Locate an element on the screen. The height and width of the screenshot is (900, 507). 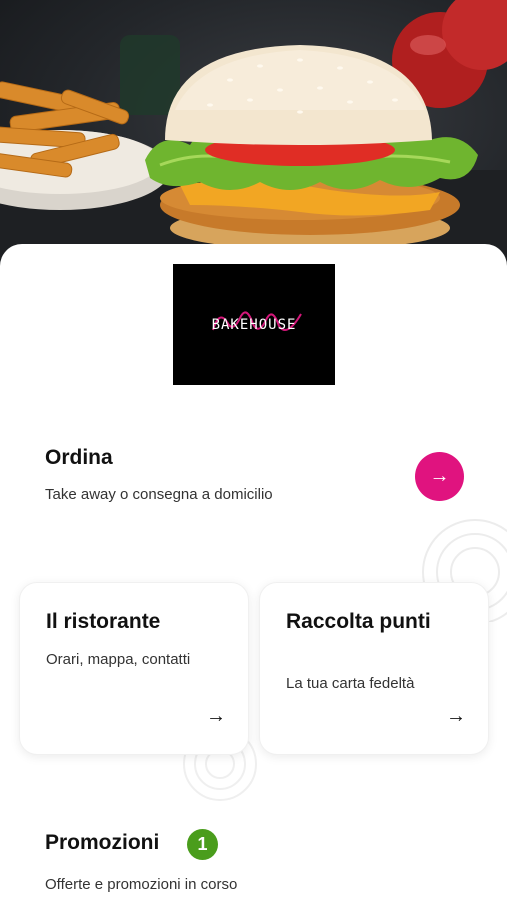
logo-text: BAKEHOUSE is located at coordinates (254, 324).